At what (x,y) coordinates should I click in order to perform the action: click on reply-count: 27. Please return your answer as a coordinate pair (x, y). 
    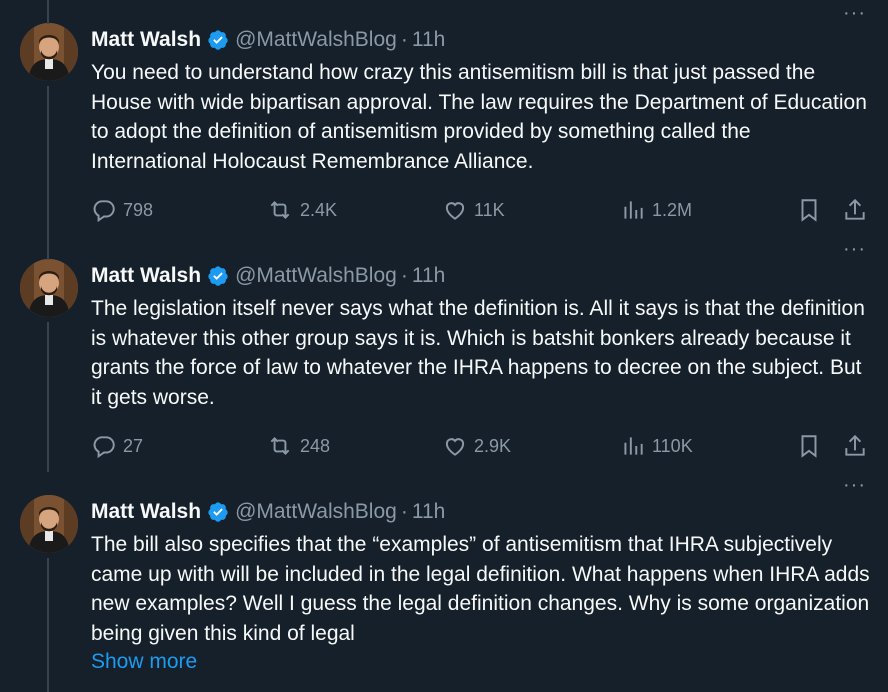
    Looking at the image, I should click on (133, 445).